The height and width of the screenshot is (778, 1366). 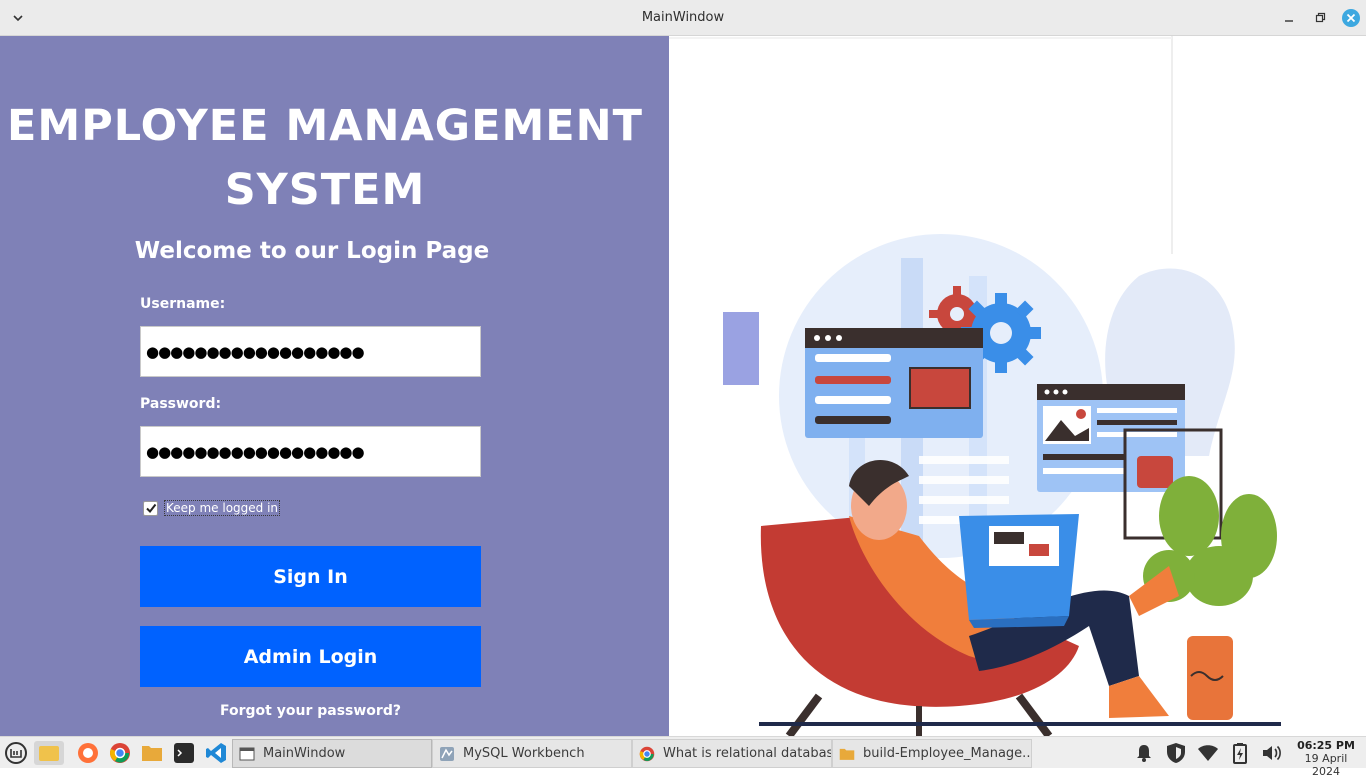 I want to click on minimize-button, so click(x=1289, y=18).